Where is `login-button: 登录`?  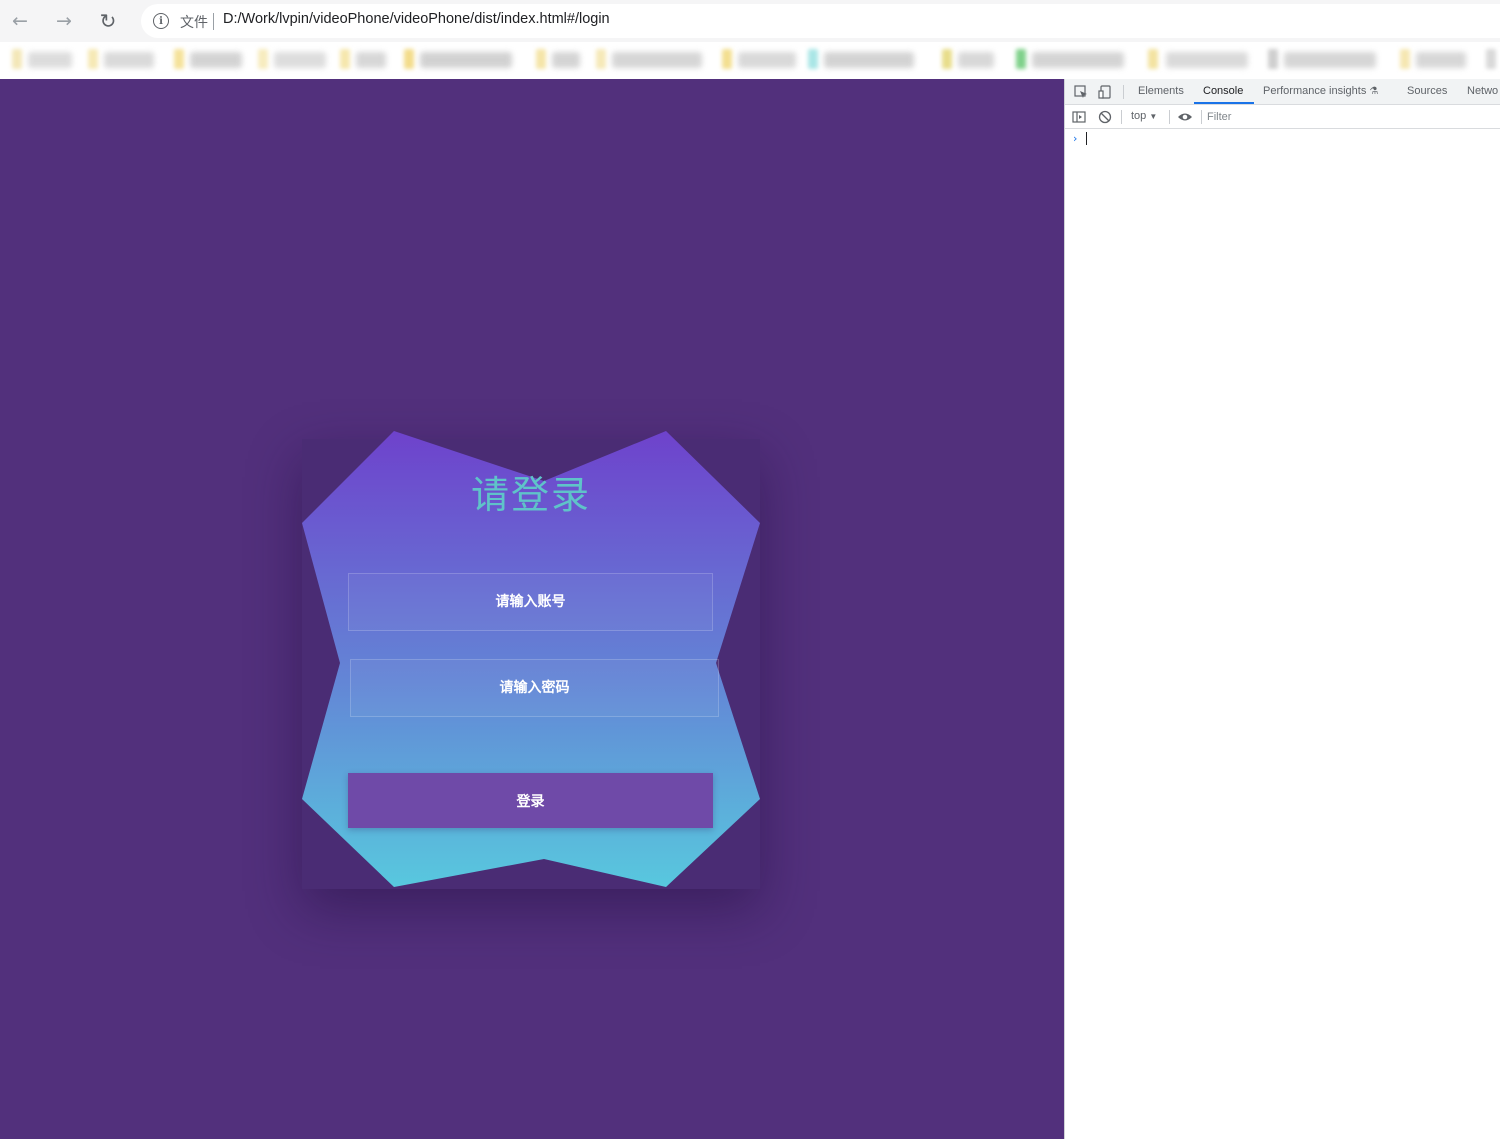 login-button: 登录 is located at coordinates (530, 800).